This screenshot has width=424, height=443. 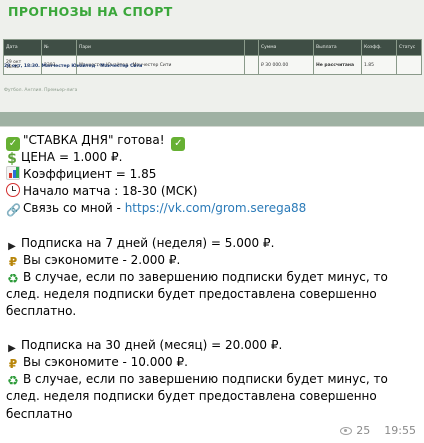 I want to click on bet-table-header: Дата № Пари Сумма Выплата Коэфф. Статус, so click(x=212, y=47).